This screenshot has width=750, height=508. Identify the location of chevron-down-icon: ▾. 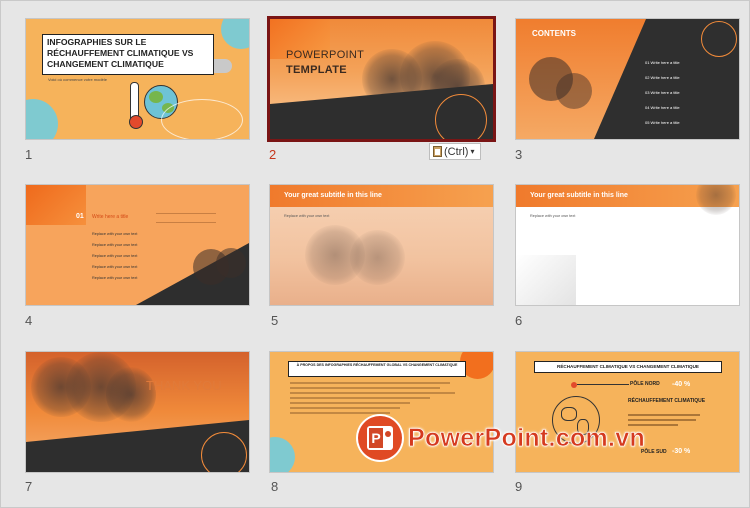
(472, 151).